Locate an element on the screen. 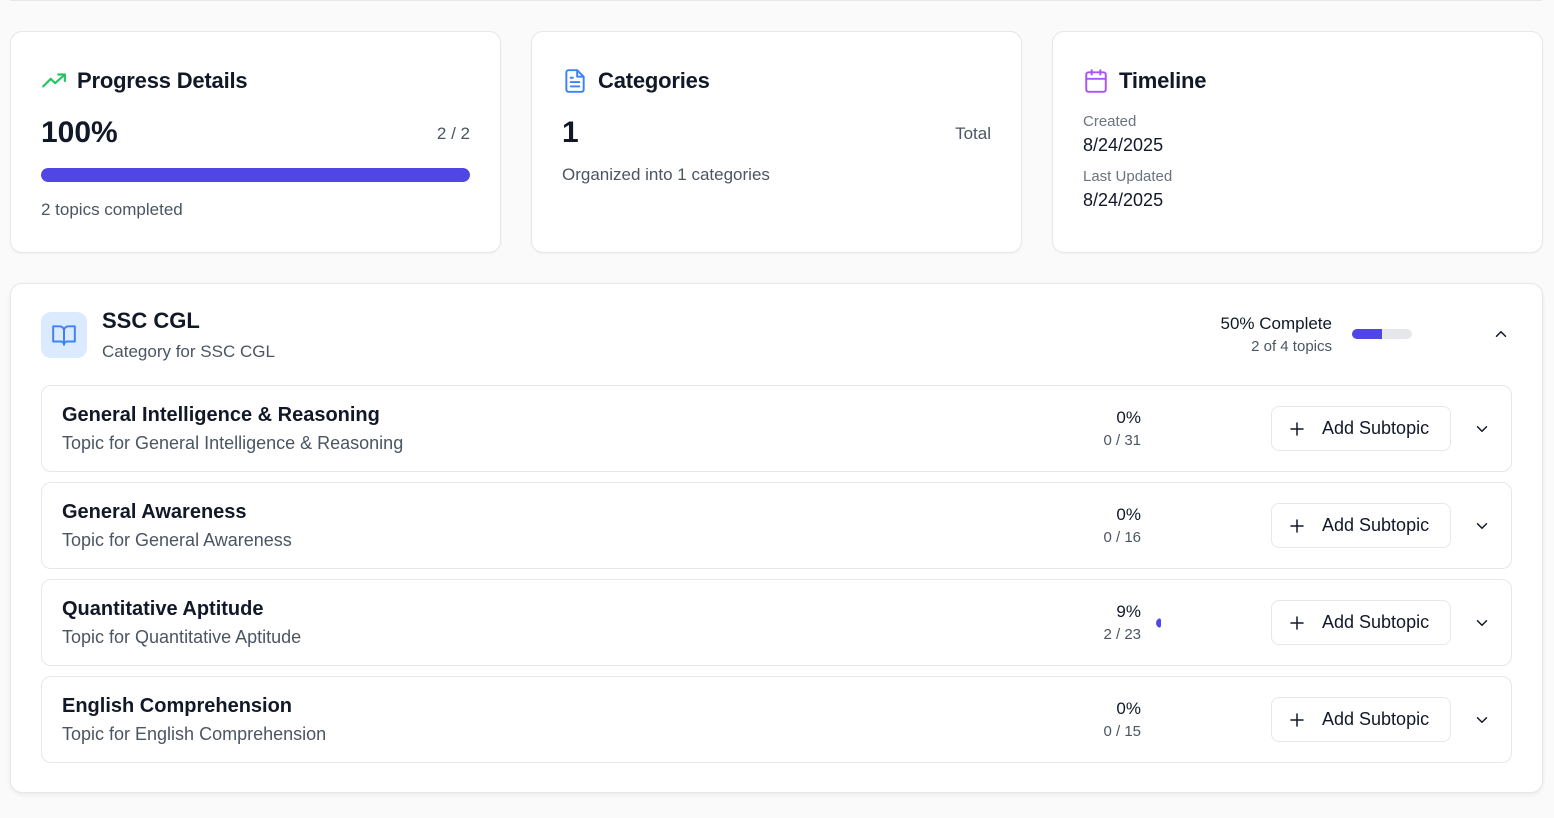 The image size is (1554, 818). category-icon-box is located at coordinates (64, 335).